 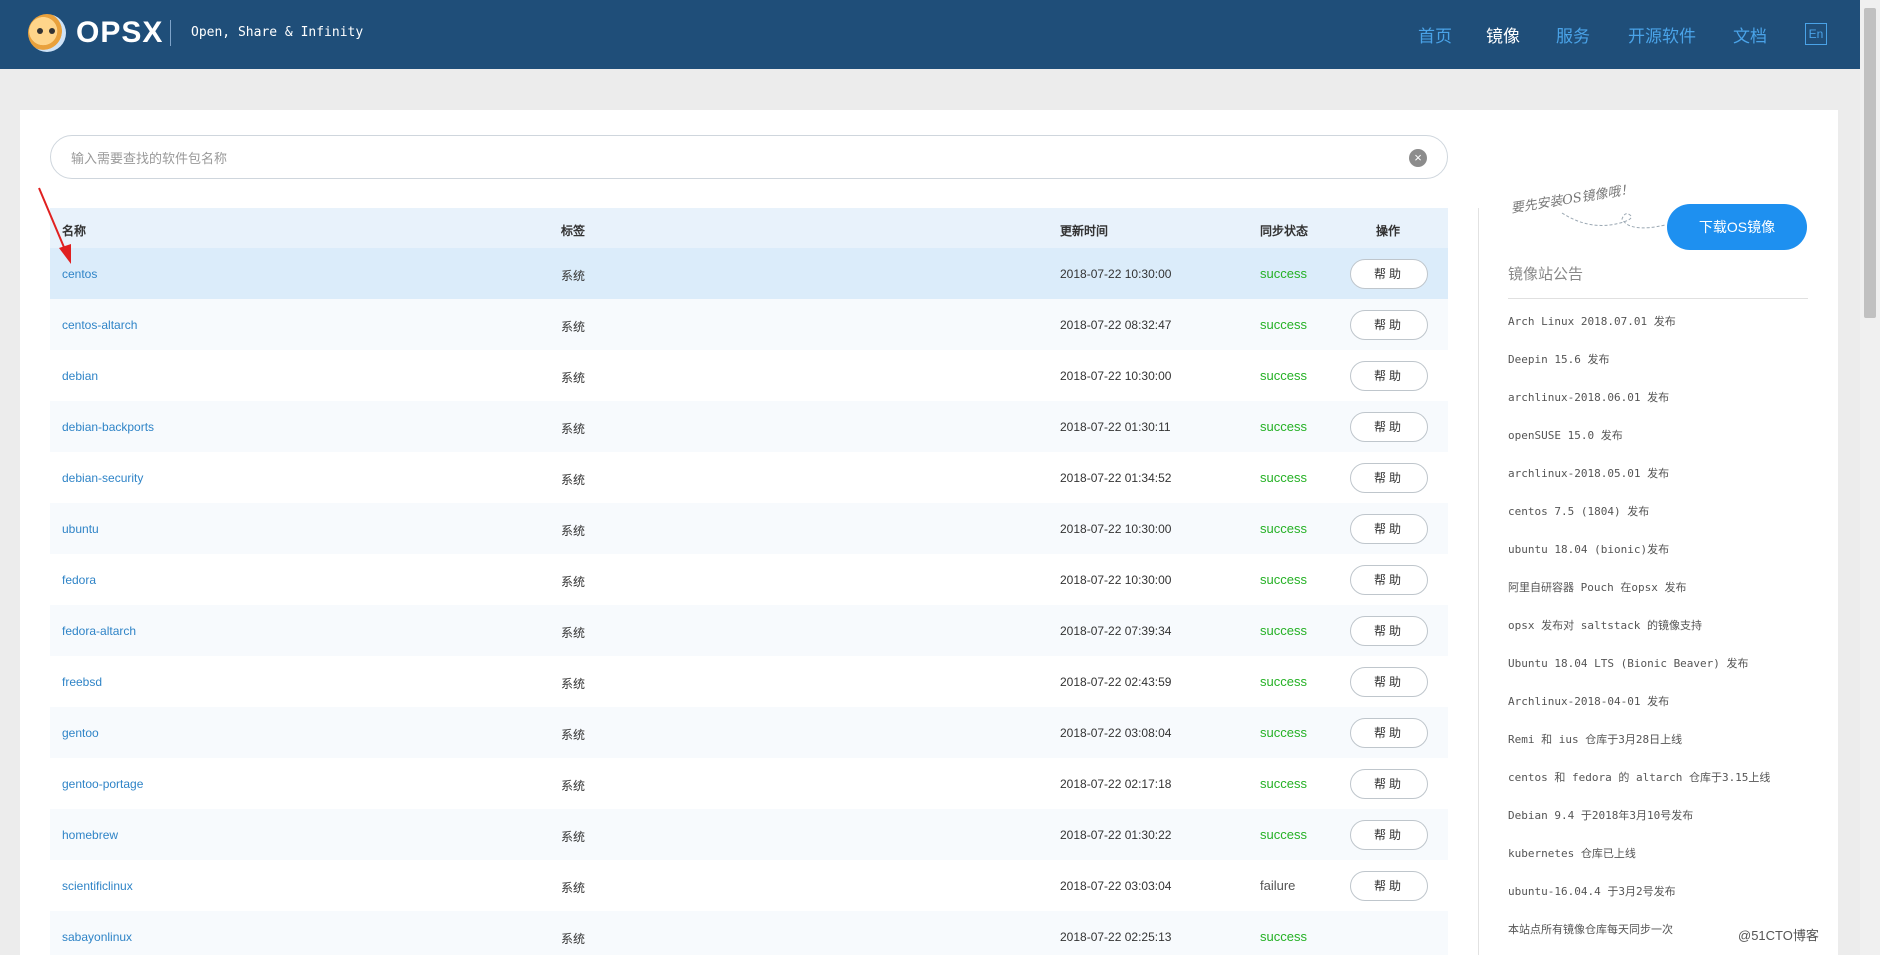 What do you see at coordinates (749, 579) in the screenshot?
I see `table-row: fedora 系统 2018-07-22 10:30:00 success 帮助` at bounding box center [749, 579].